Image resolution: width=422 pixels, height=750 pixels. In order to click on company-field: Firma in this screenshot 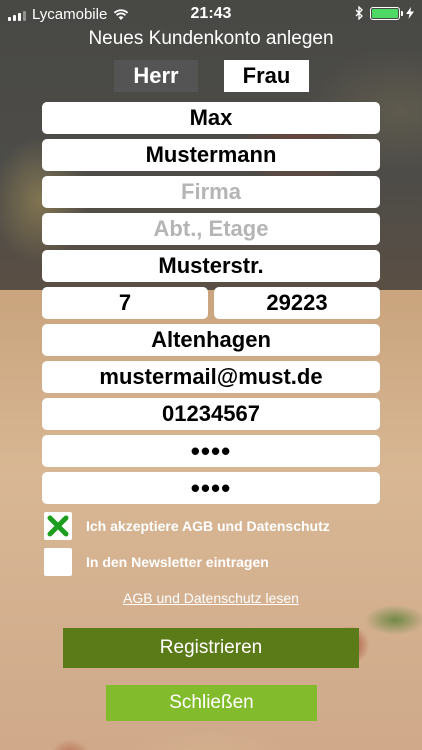, I will do `click(211, 192)`.